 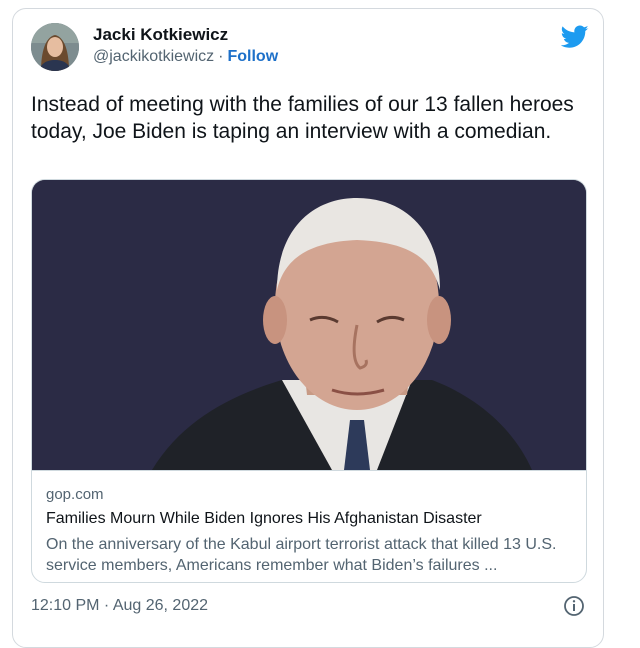 I want to click on twitter-bird-icon, so click(x=575, y=37).